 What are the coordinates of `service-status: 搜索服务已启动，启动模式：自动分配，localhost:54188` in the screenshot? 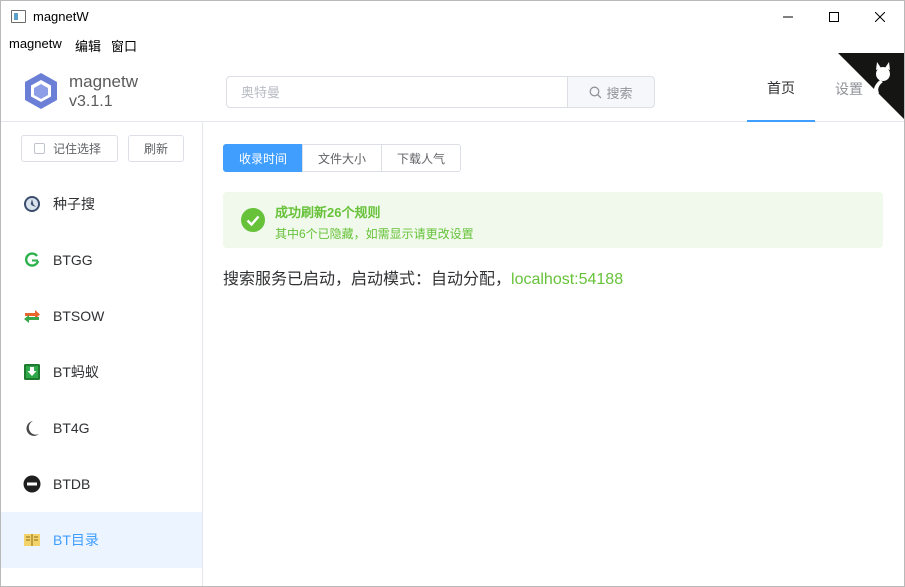 It's located at (423, 277).